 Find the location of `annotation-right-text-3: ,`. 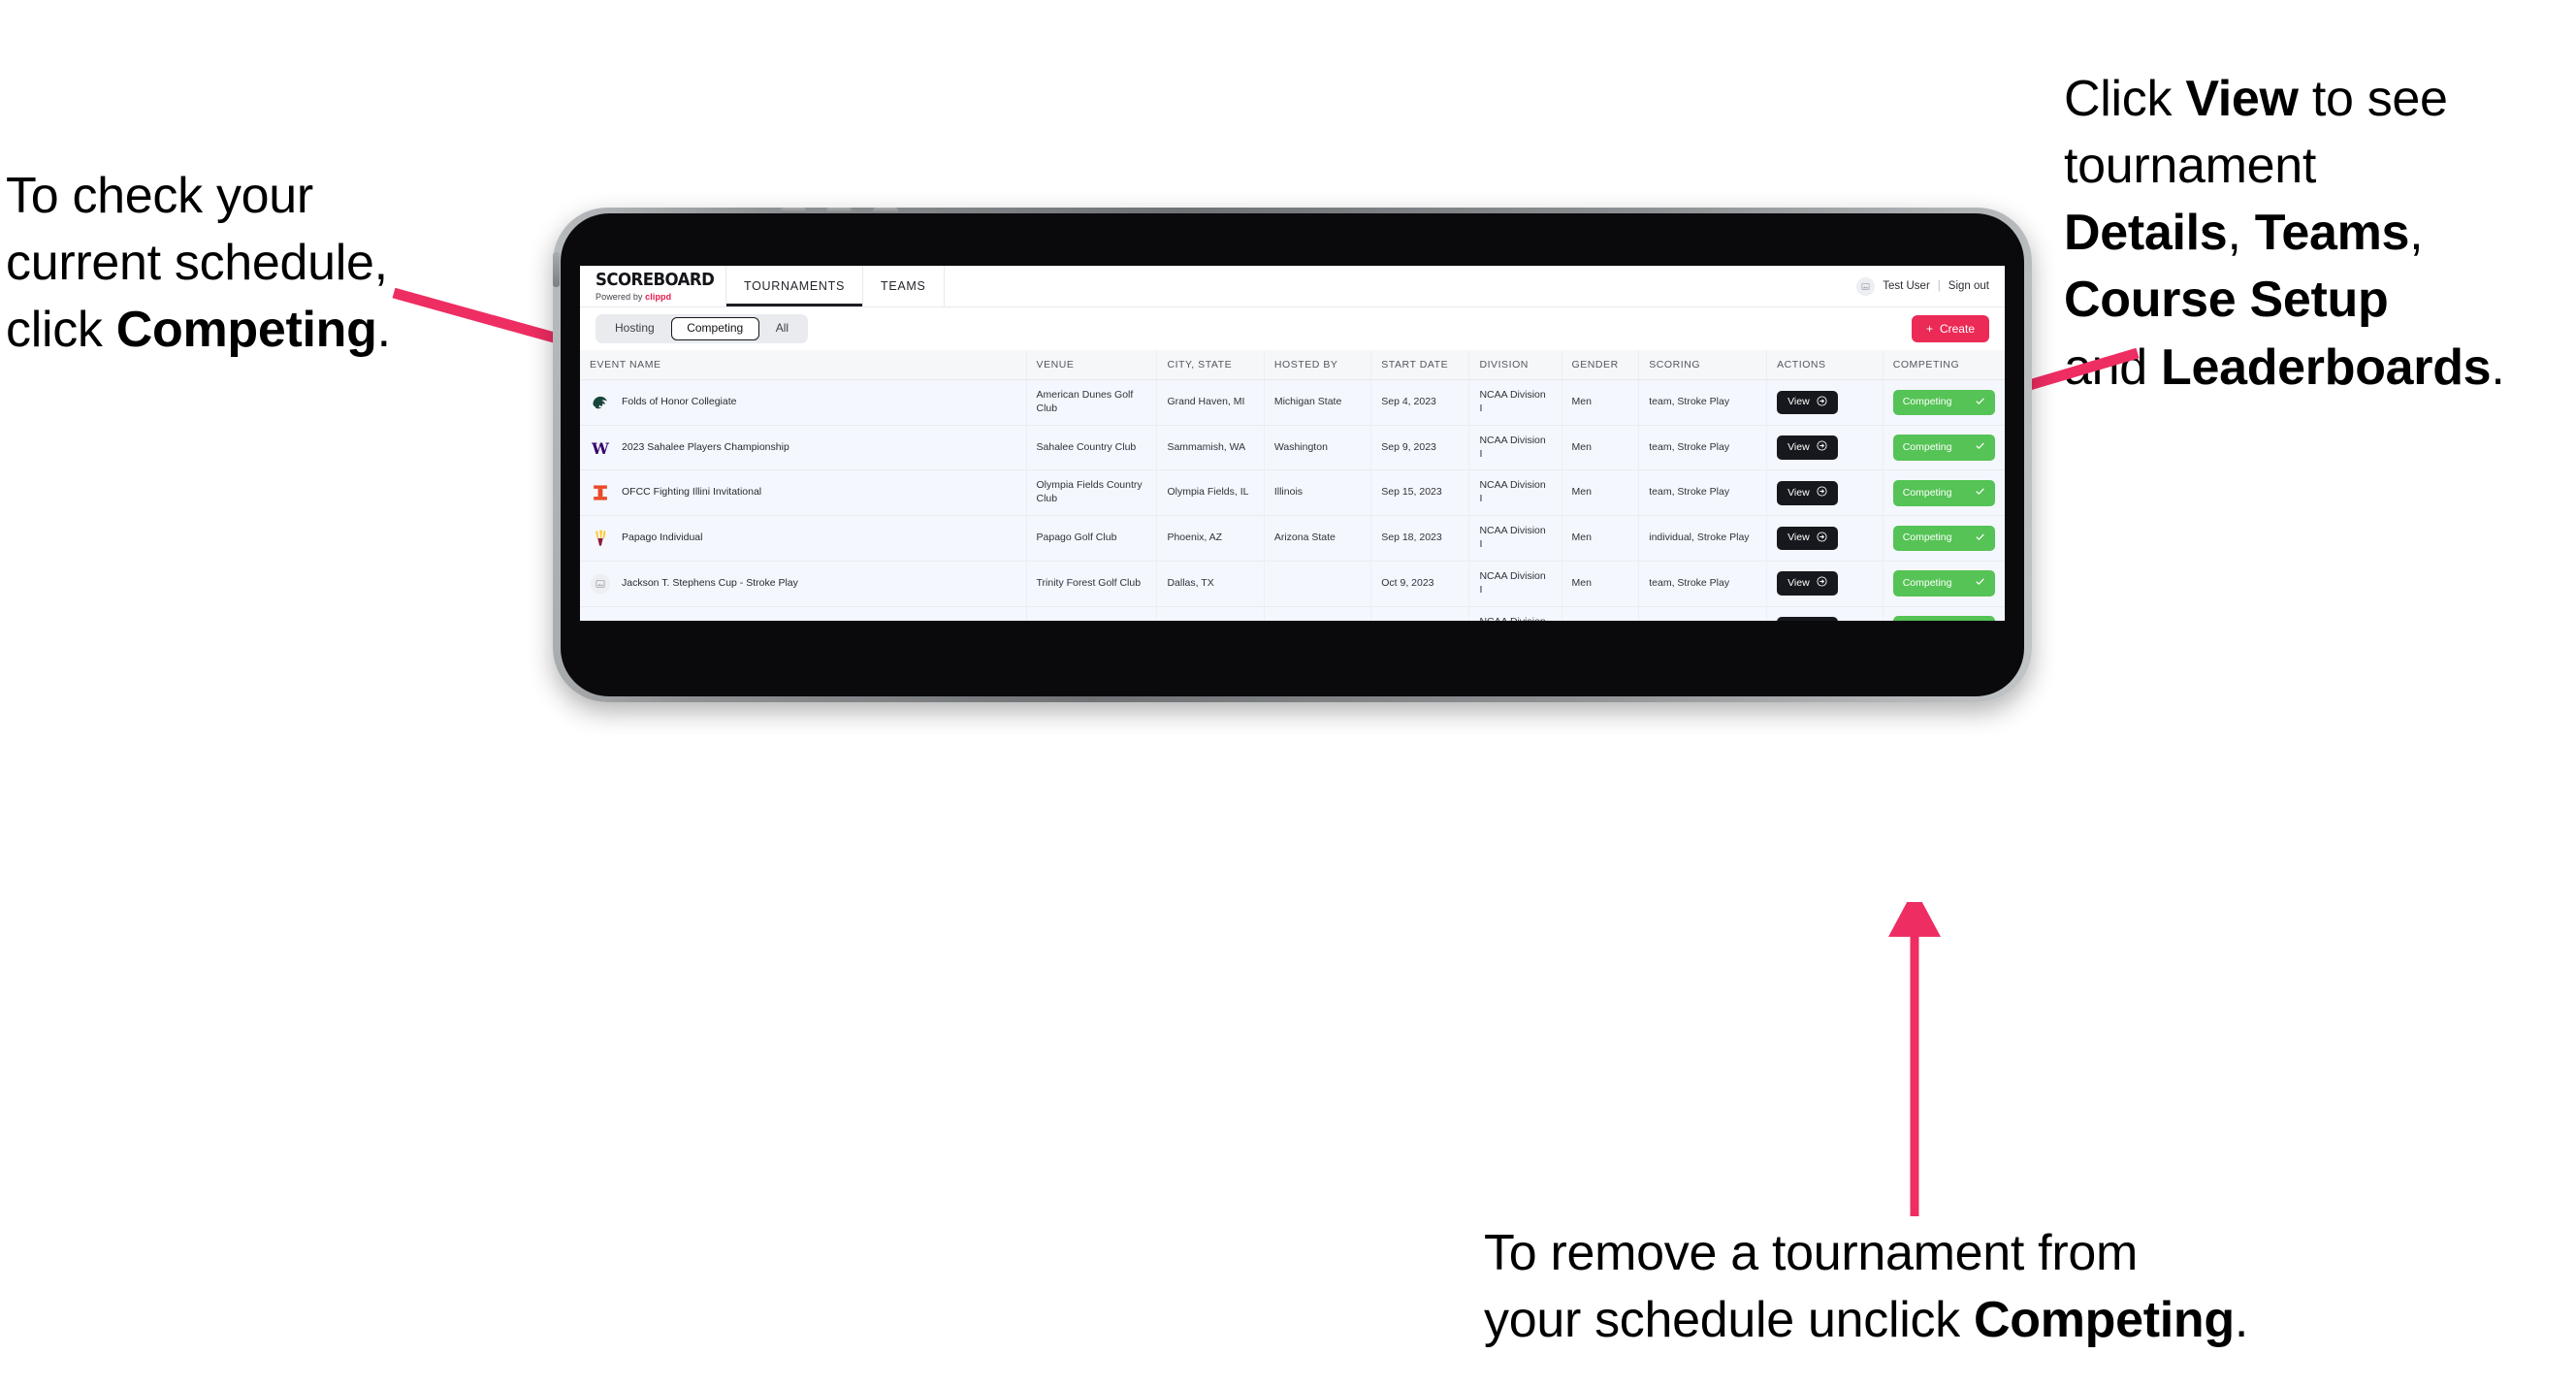

annotation-right-text-3: , is located at coordinates (2241, 233).